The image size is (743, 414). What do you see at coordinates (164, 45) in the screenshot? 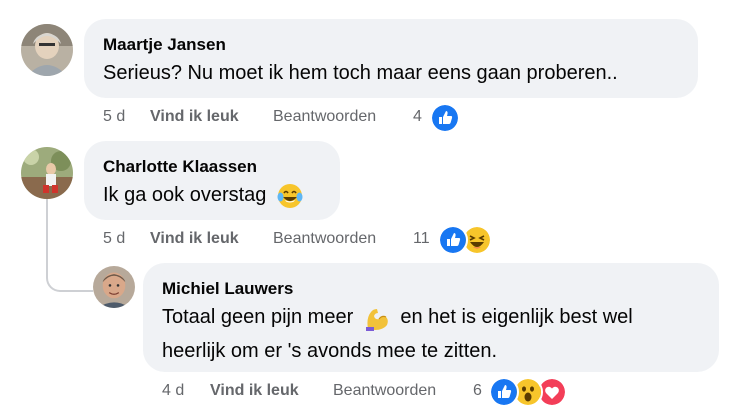
I see `comment-author: Maartje Jansen` at bounding box center [164, 45].